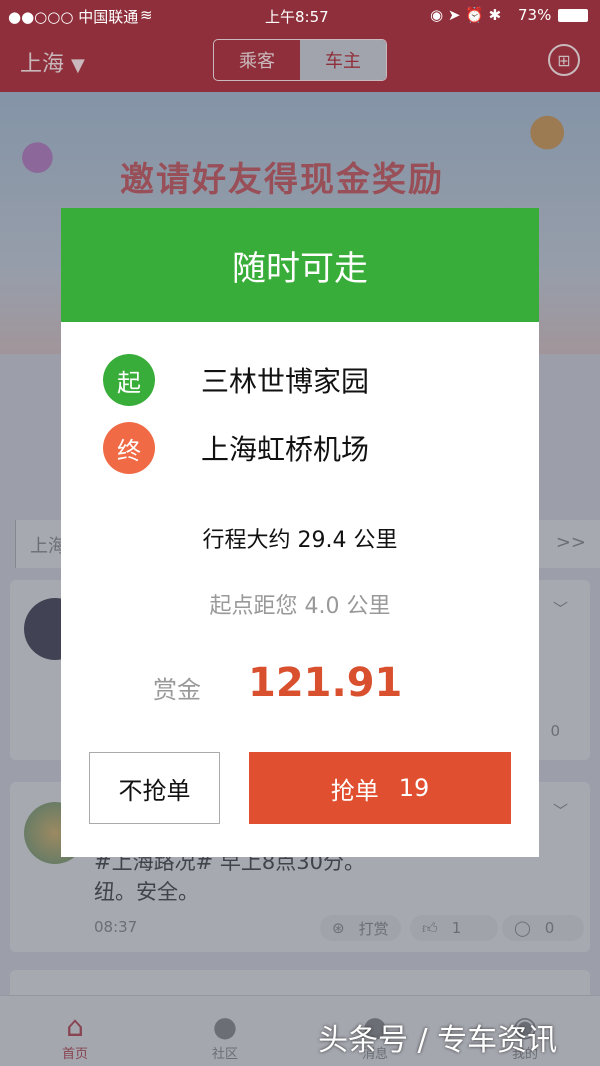 Image resolution: width=600 pixels, height=1066 pixels. I want to click on battery-icon, so click(573, 15).